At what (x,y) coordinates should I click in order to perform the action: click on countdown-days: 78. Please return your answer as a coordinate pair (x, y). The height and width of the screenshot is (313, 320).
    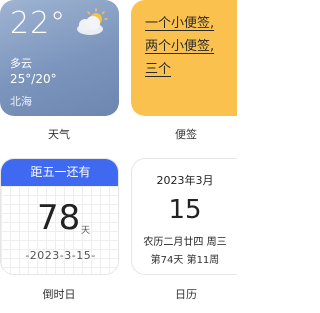
    Looking at the image, I should click on (59, 218).